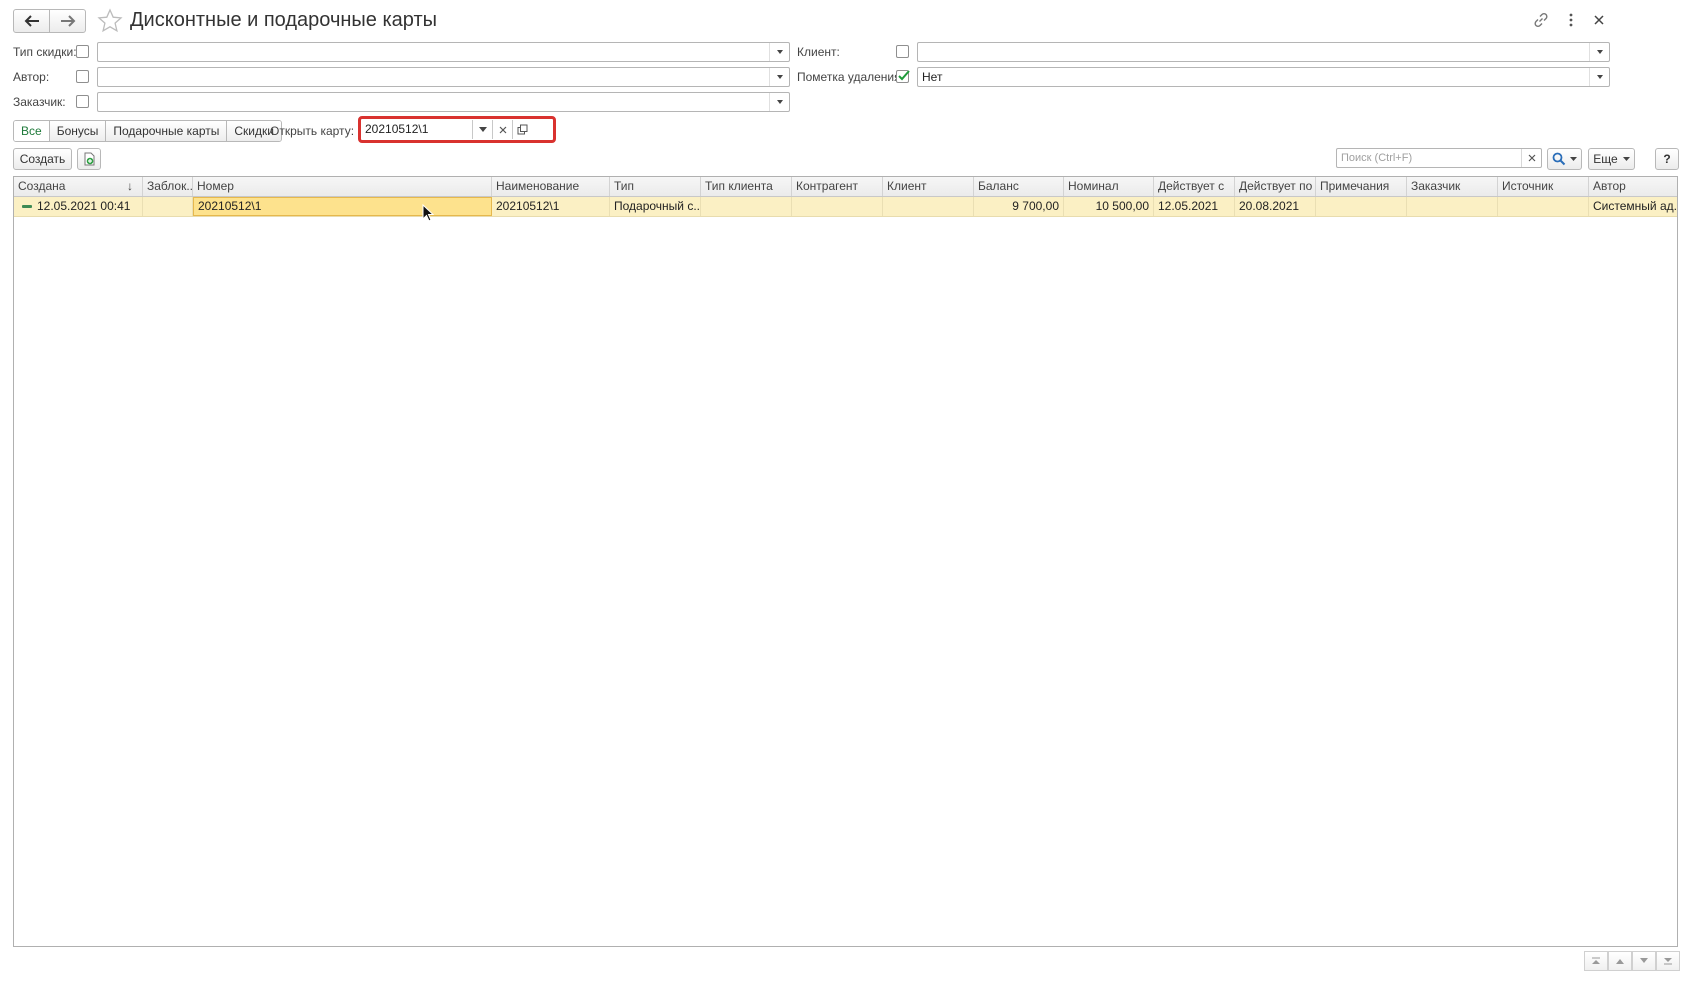 The width and height of the screenshot is (1691, 983). I want to click on card-type-tabs: Все Бонусы Подарочные карты Скидки, so click(147, 131).